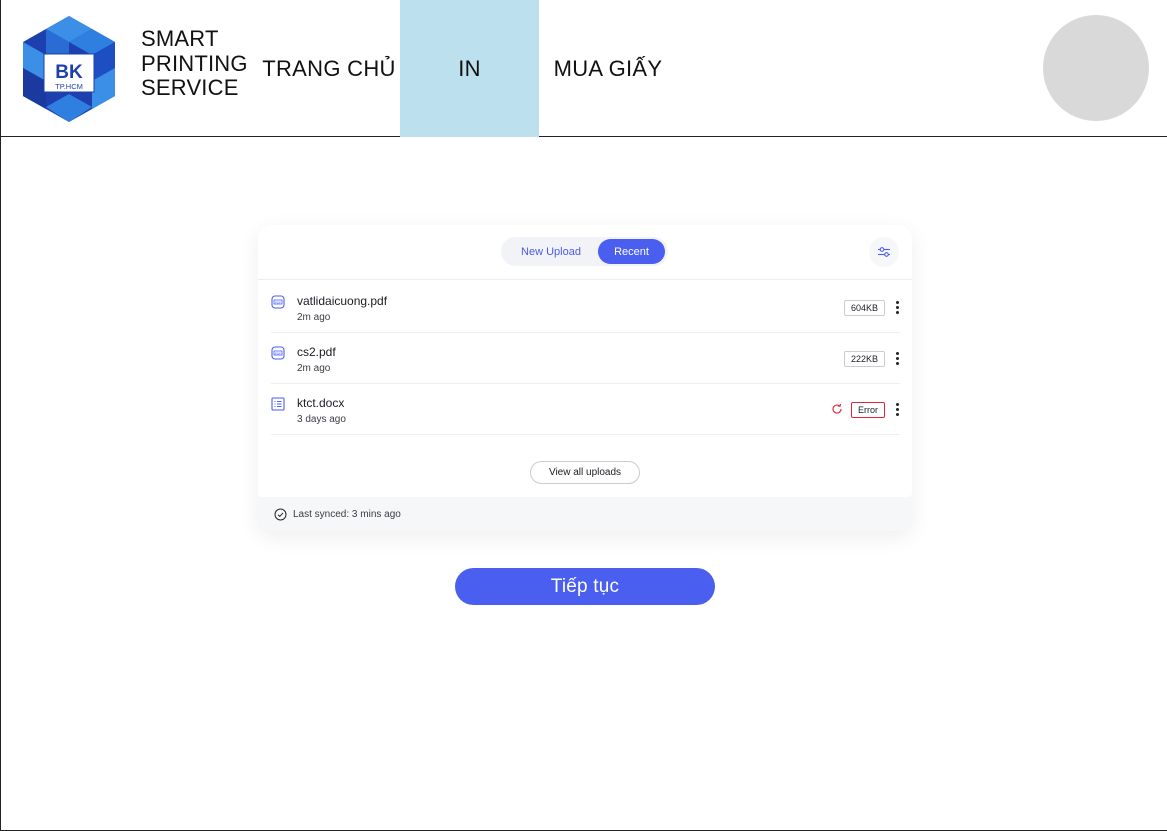 The height and width of the screenshot is (831, 1167). I want to click on bk-logo: BK TP.HCM, so click(69, 69).